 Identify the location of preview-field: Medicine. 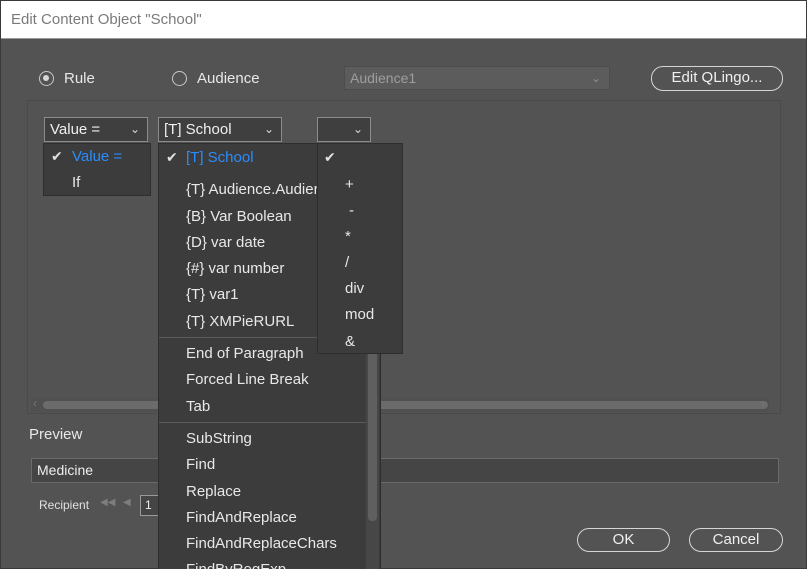
(405, 470).